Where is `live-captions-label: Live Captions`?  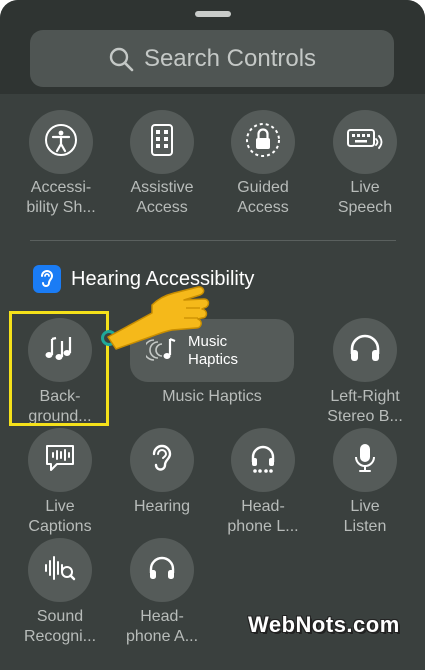 live-captions-label: Live Captions is located at coordinates (60, 516).